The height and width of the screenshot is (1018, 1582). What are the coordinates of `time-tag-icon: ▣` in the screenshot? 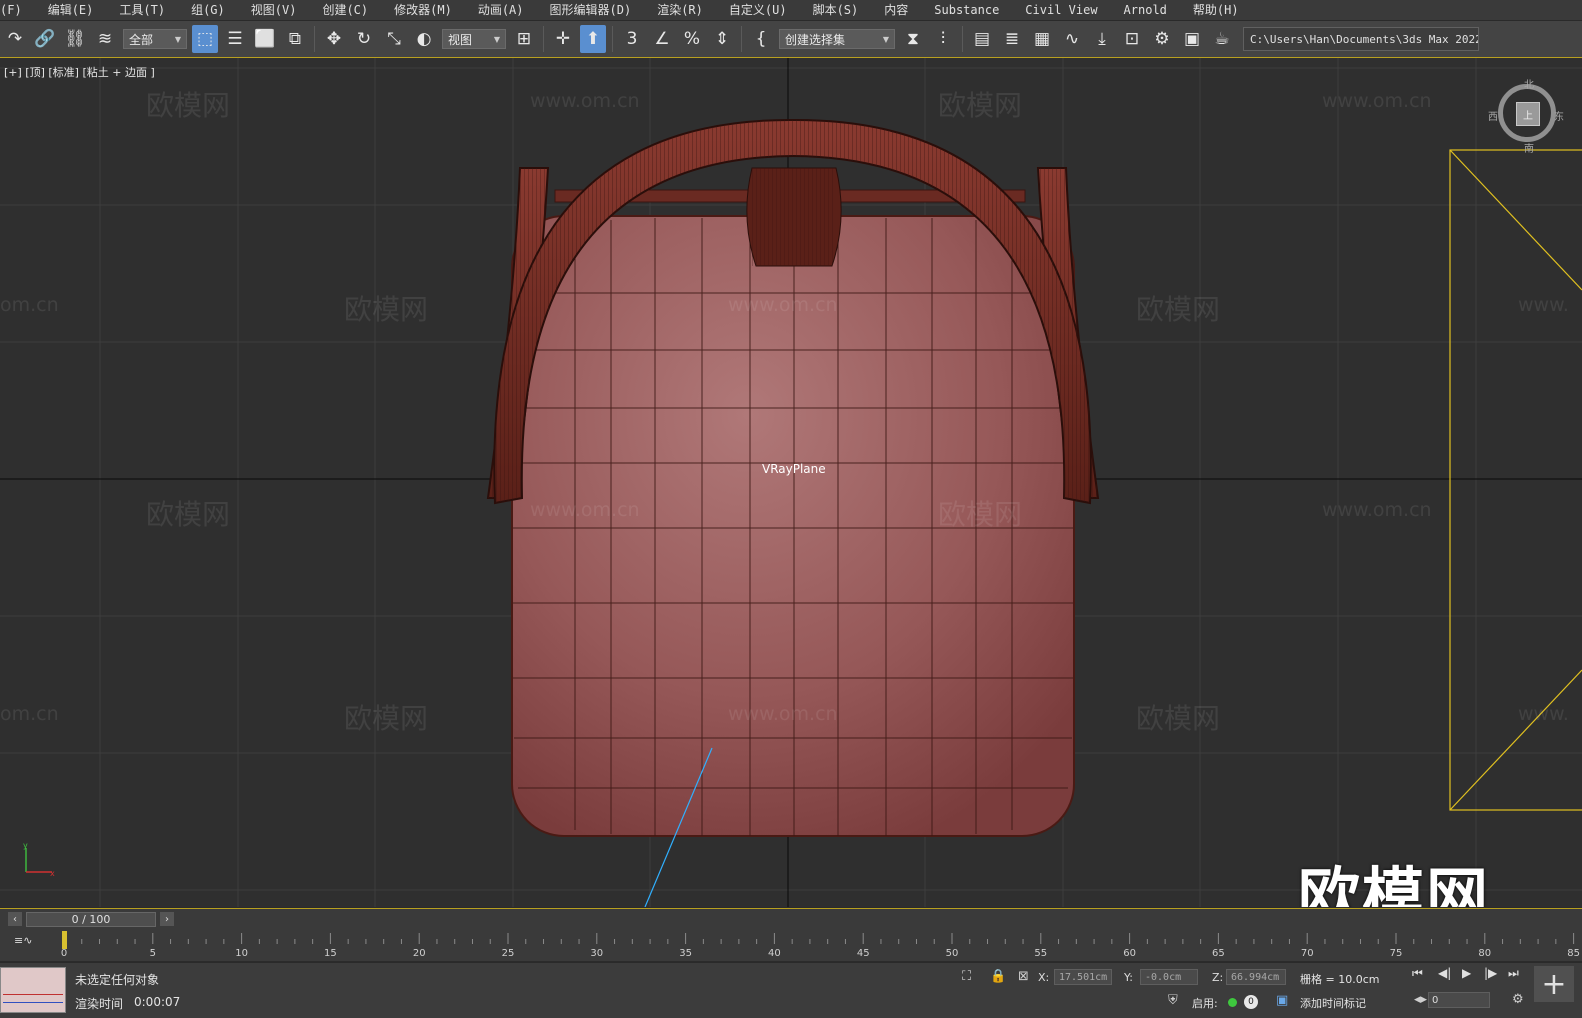 It's located at (1282, 1000).